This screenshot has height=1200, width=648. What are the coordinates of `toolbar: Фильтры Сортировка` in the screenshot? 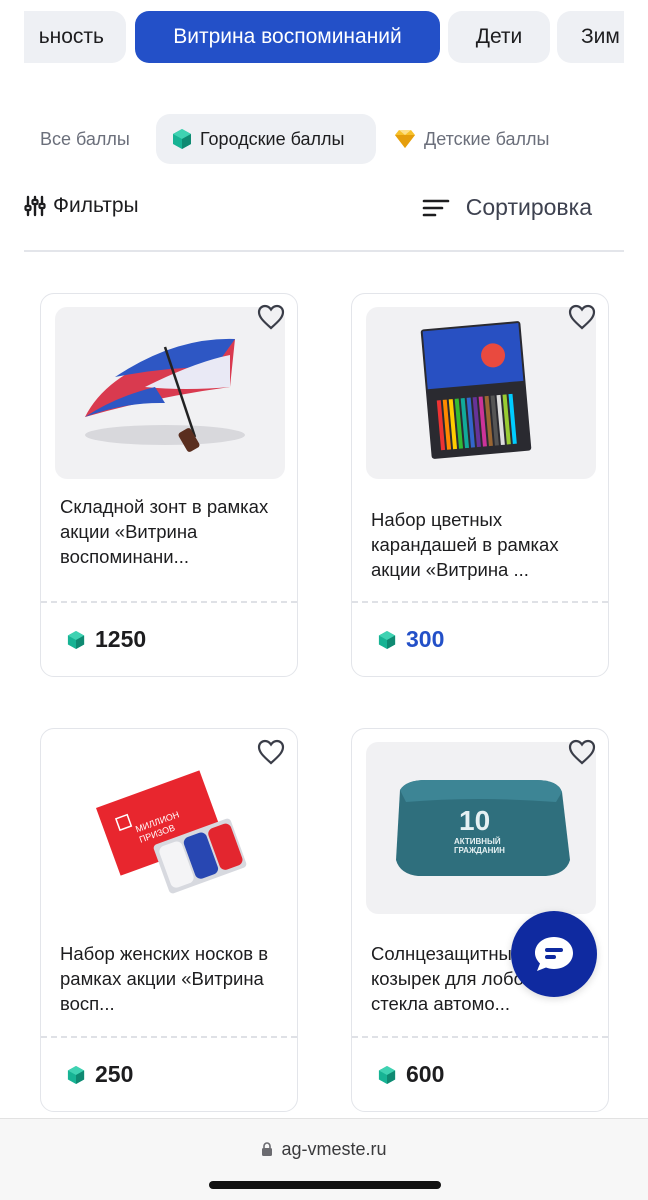 It's located at (324, 210).